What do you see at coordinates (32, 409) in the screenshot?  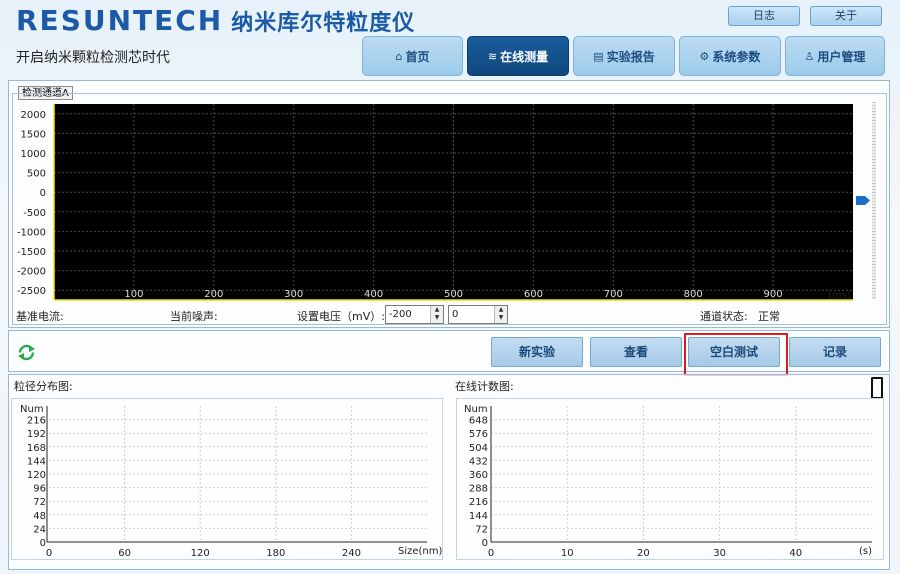 I see `size-y-label: Num` at bounding box center [32, 409].